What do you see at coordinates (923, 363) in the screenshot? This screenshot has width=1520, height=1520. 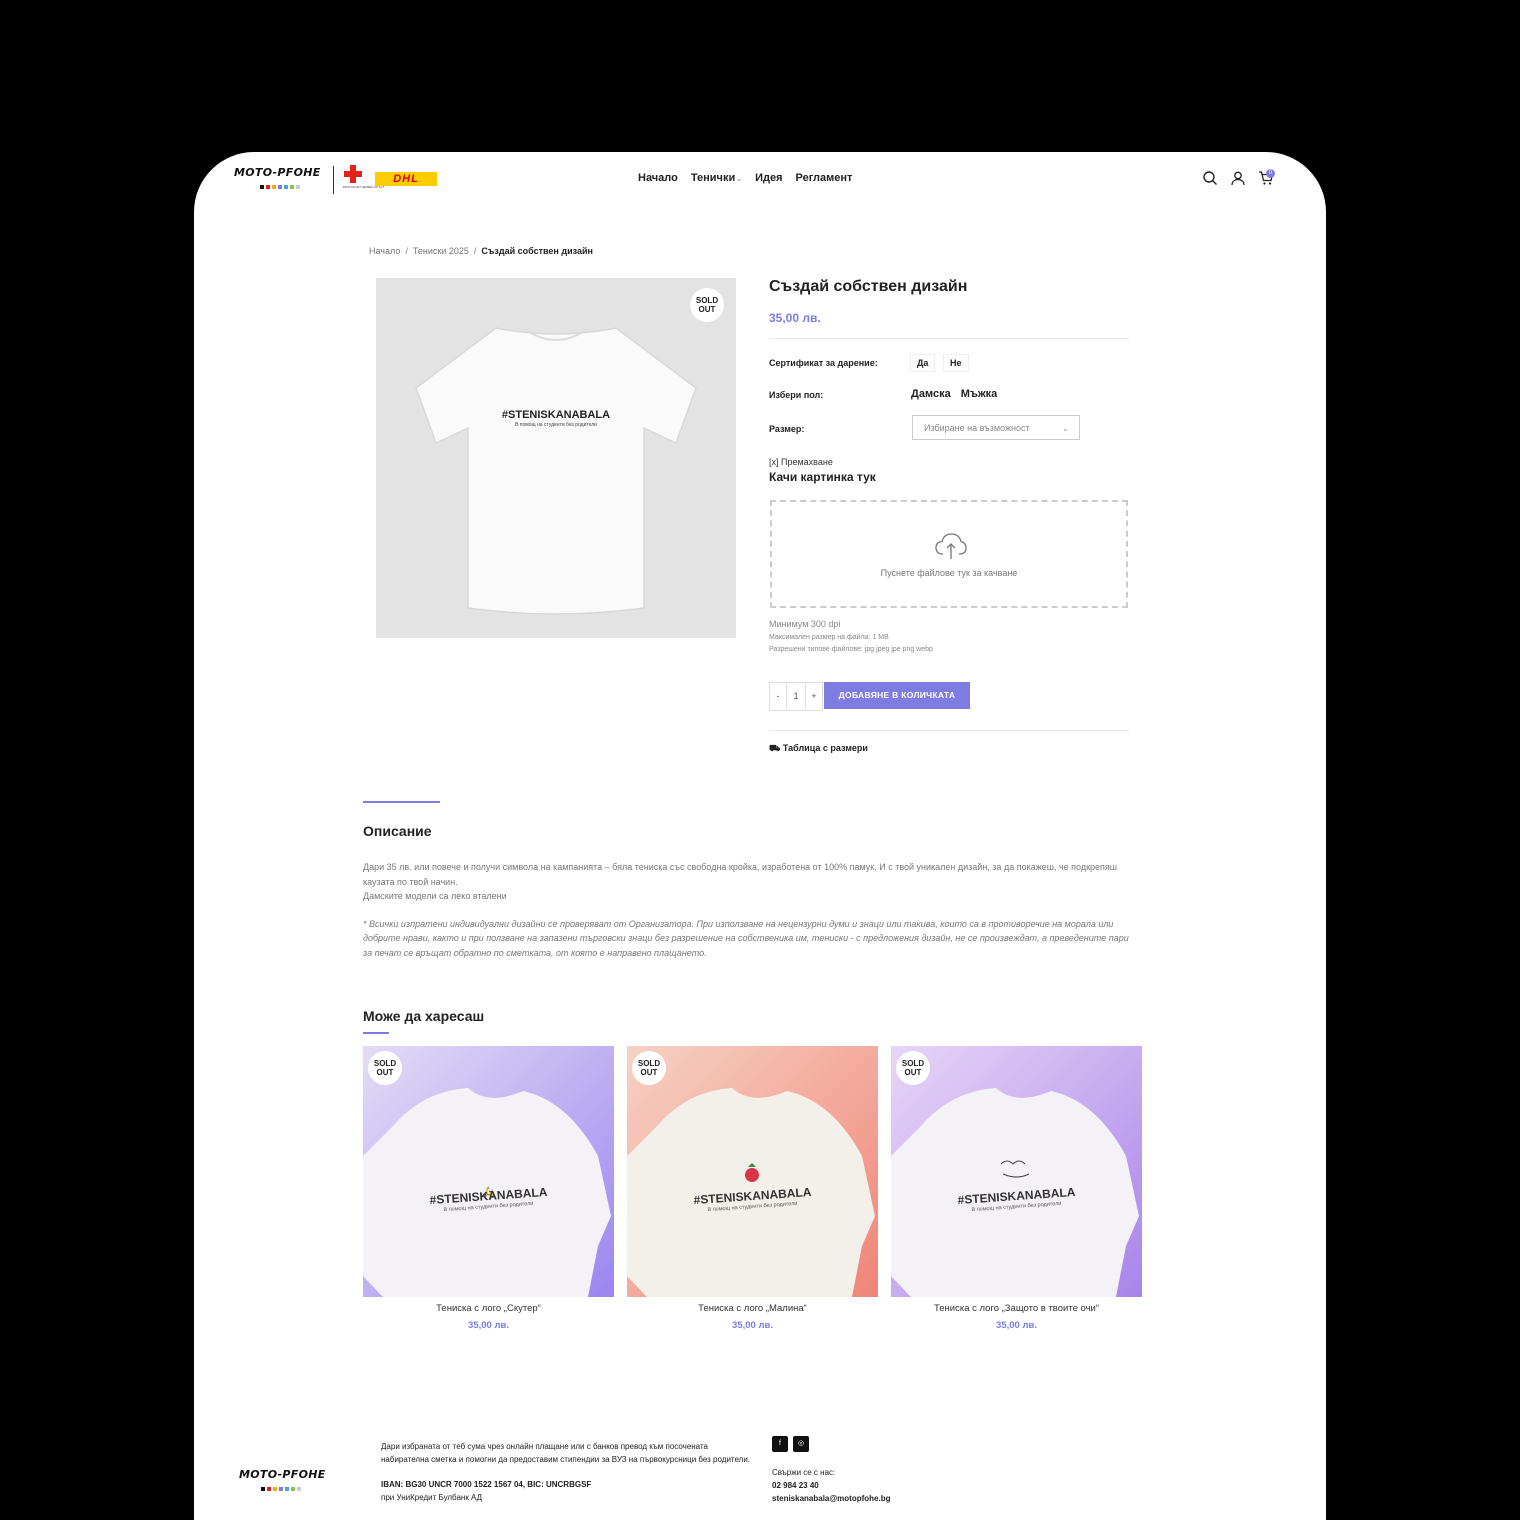 I see `certificate-yes: Да` at bounding box center [923, 363].